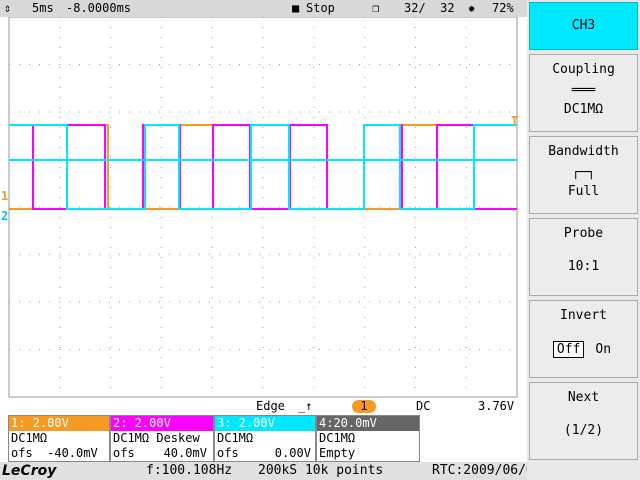  Describe the element at coordinates (583, 339) in the screenshot. I see `menu-invert: Invert Off On` at that location.